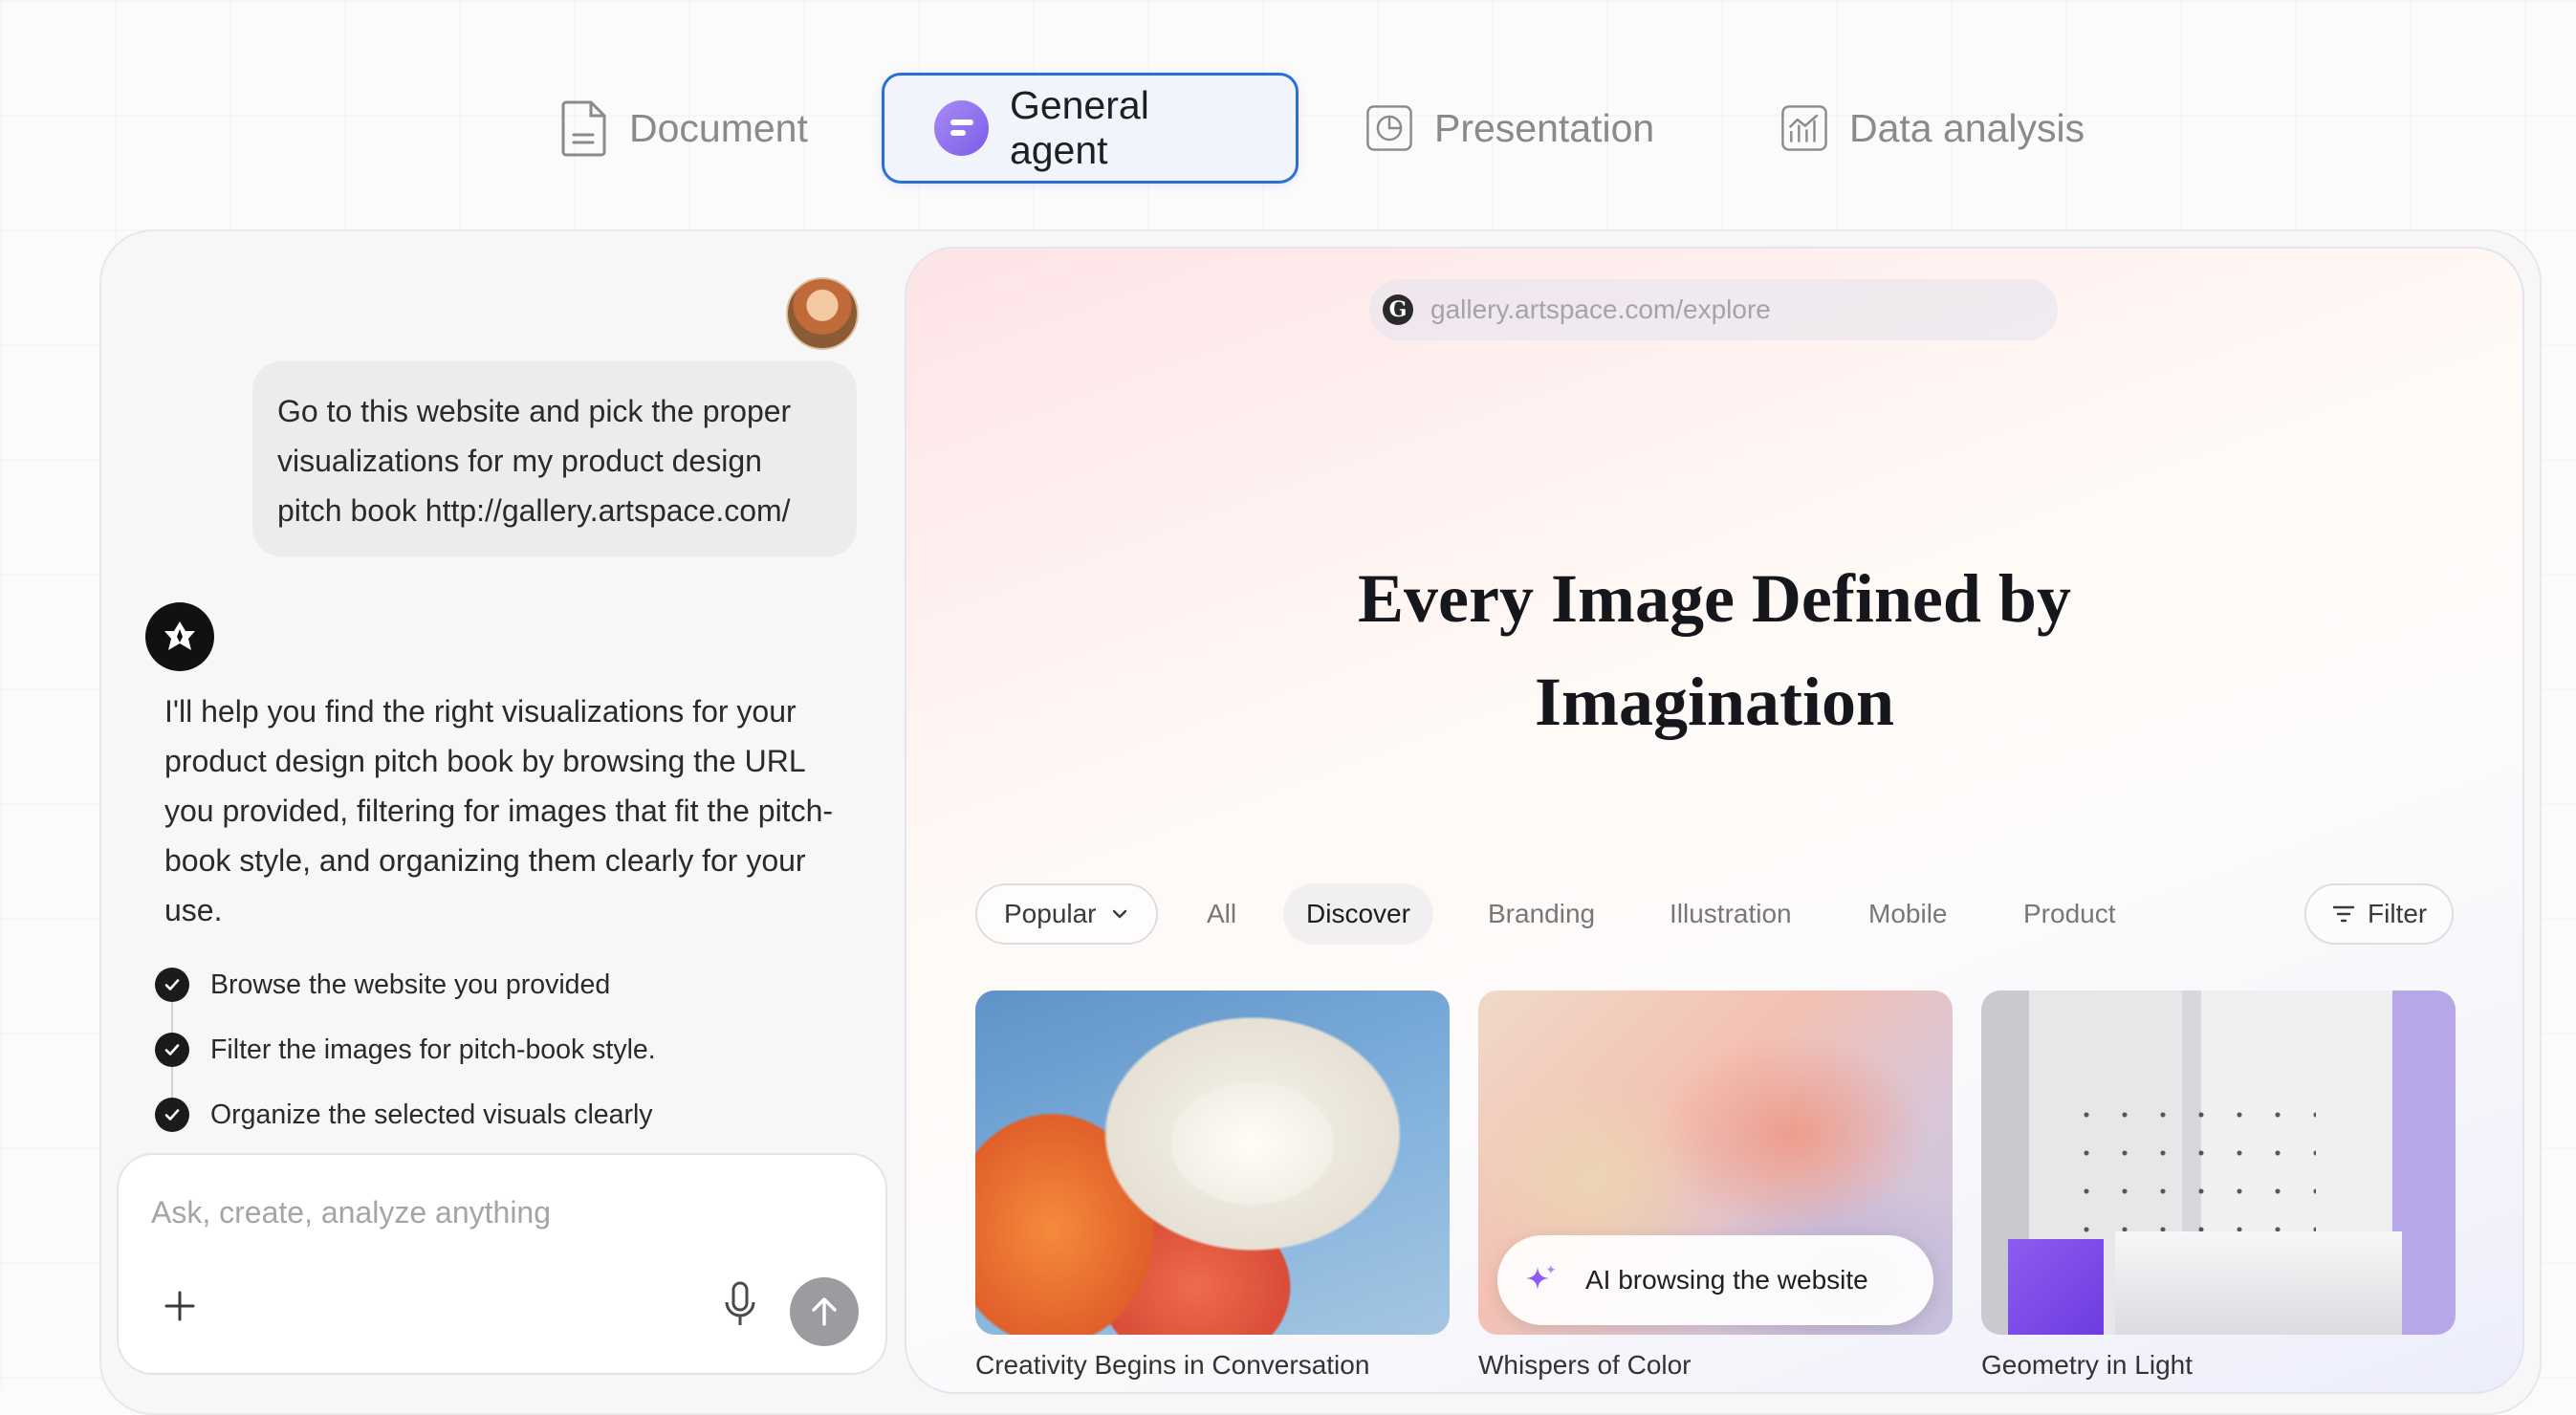 This screenshot has height=1415, width=2576. What do you see at coordinates (1726, 1280) in the screenshot?
I see `ai-status-text: AI browsing the website` at bounding box center [1726, 1280].